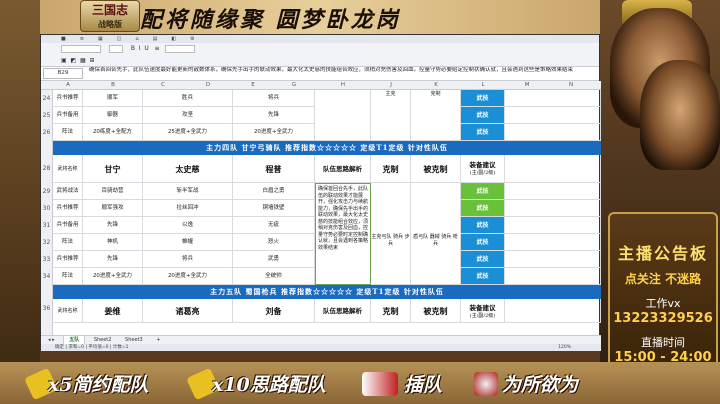  What do you see at coordinates (46, 191) in the screenshot?
I see `row-29: 29` at bounding box center [46, 191].